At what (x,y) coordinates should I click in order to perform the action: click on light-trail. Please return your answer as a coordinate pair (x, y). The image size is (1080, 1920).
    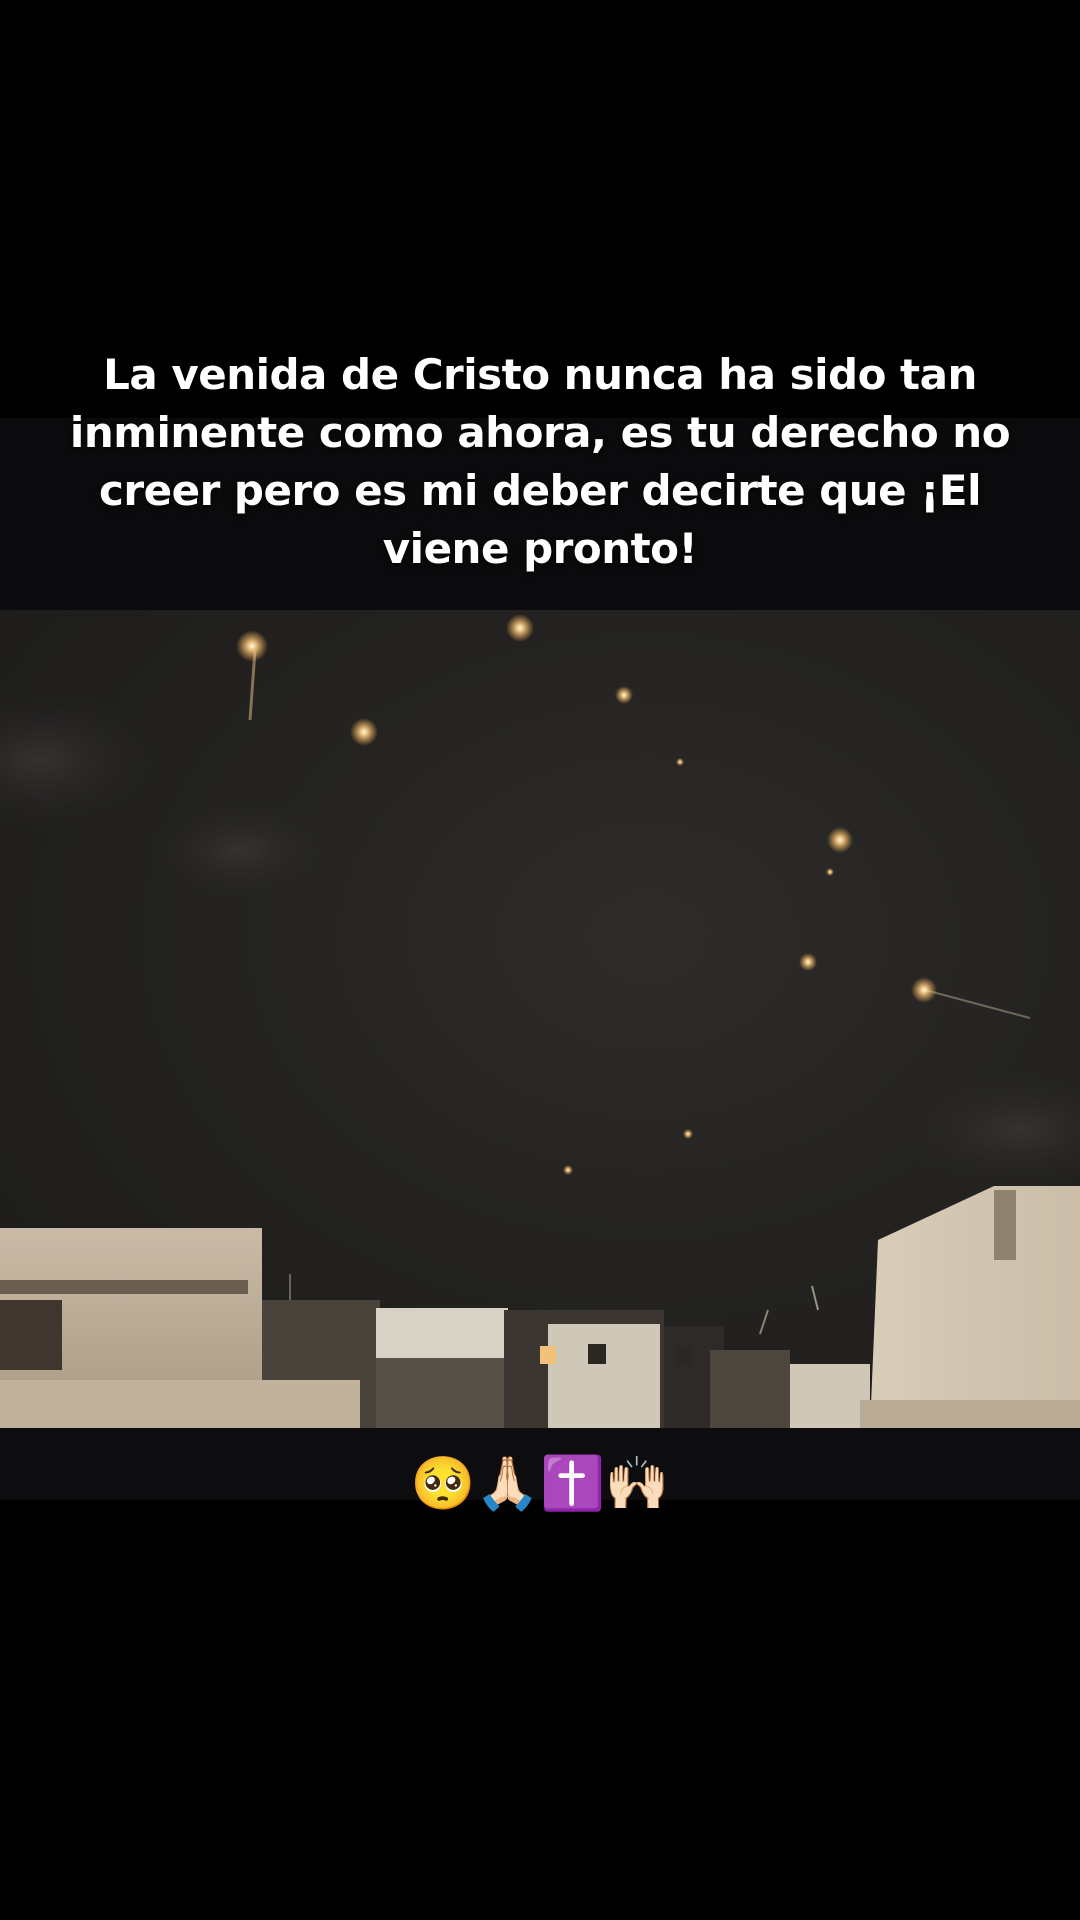
    Looking at the image, I should click on (977, 1004).